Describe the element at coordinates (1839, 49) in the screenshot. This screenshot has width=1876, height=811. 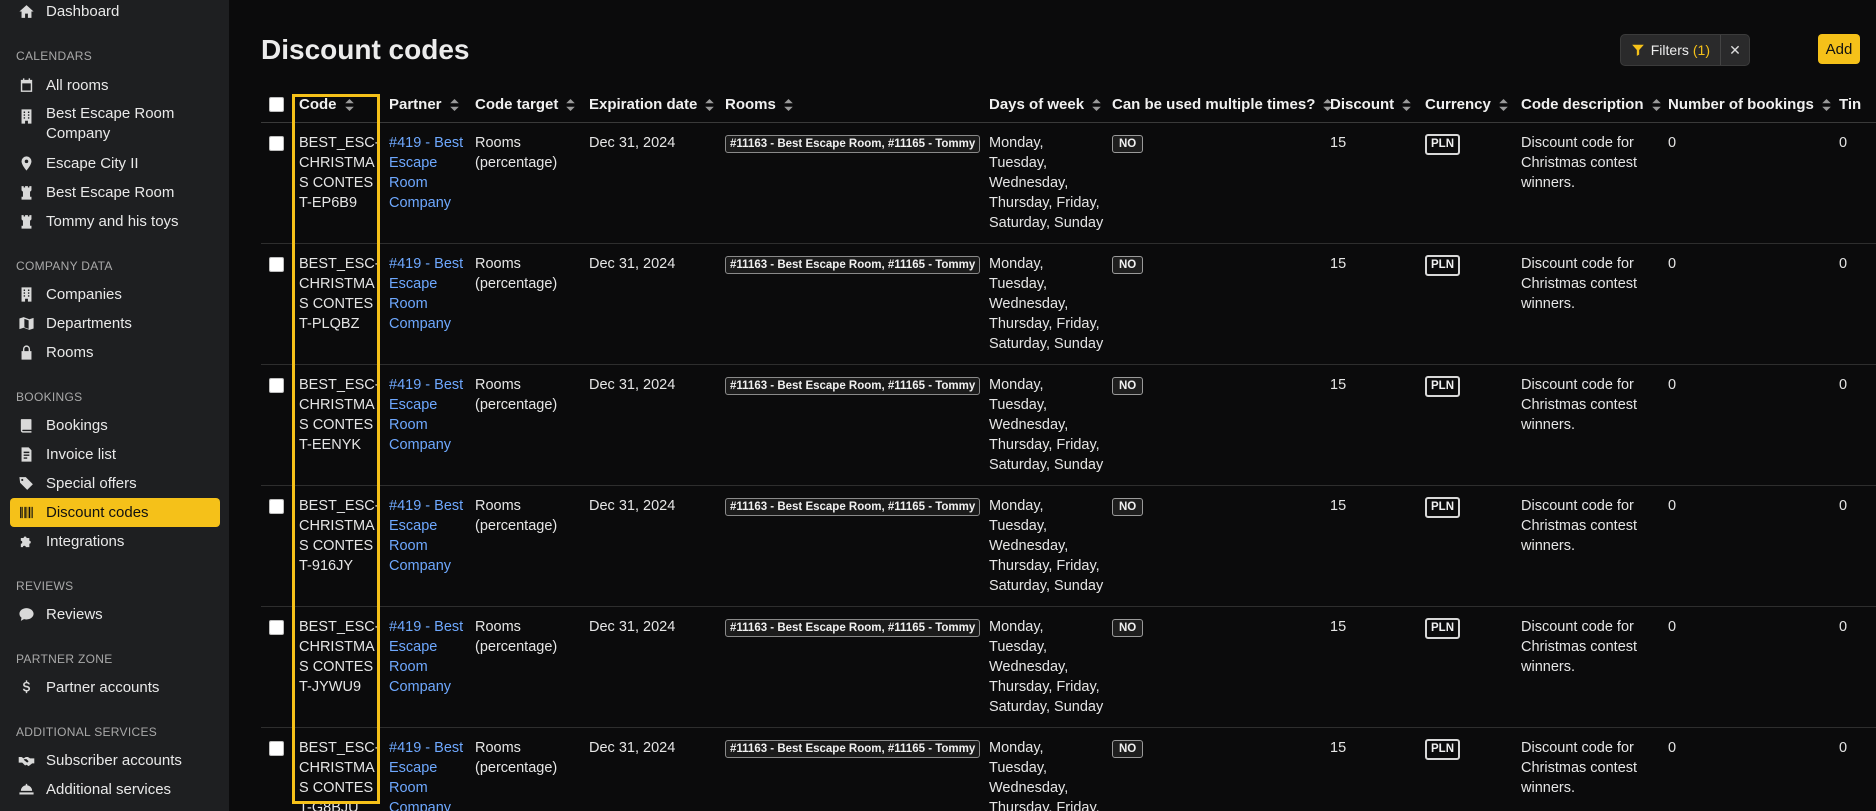
I see `add-button: Add` at that location.